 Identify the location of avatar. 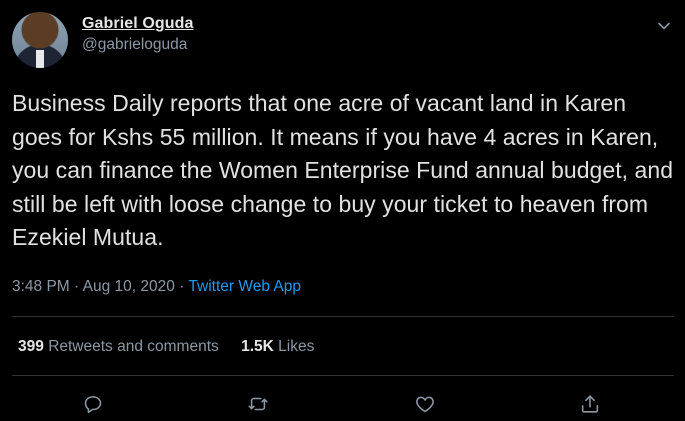
(40, 40).